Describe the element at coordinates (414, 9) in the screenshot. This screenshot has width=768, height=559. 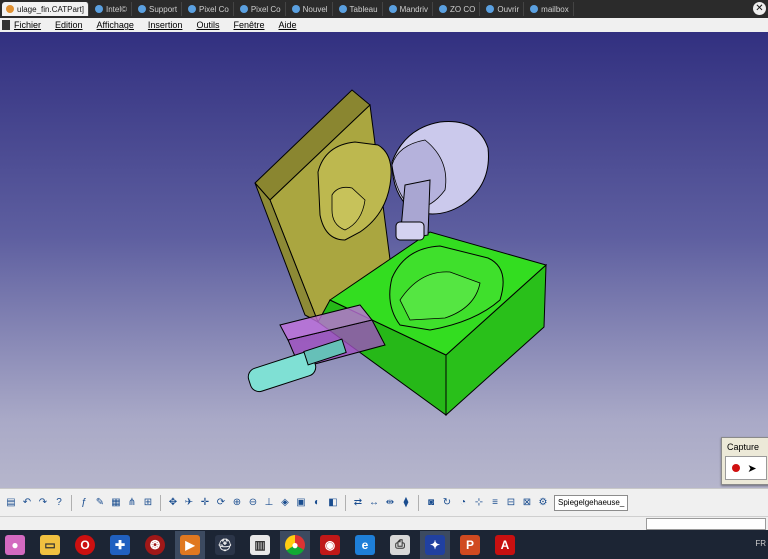
I see `browser-tab-label: Mandriv` at that location.